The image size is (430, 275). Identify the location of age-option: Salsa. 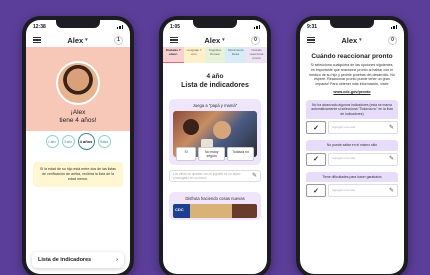
(104, 141).